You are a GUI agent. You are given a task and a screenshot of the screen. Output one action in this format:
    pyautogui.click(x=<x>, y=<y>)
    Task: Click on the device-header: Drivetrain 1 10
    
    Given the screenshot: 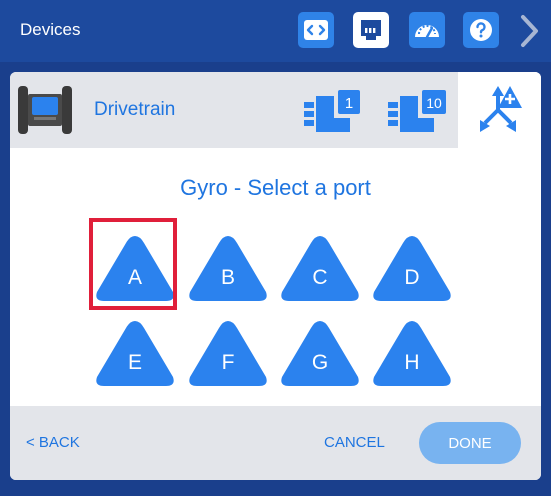 What is the action you would take?
    pyautogui.click(x=275, y=110)
    